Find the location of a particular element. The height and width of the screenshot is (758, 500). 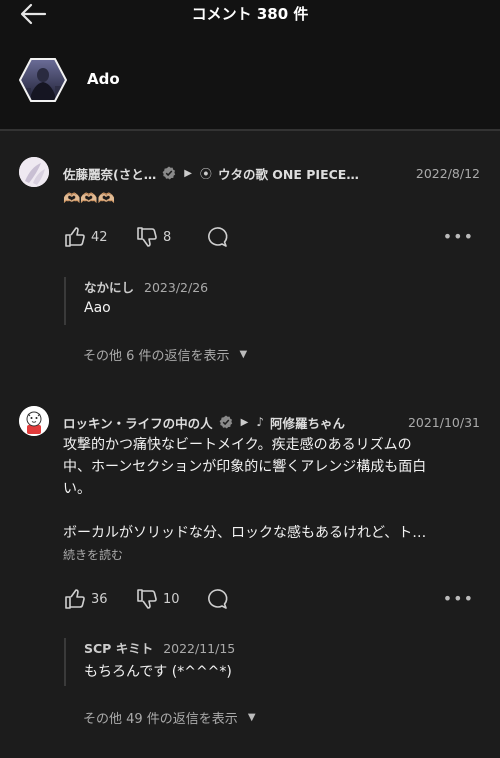

comment-date: 2021/10/31 is located at coordinates (443, 422).